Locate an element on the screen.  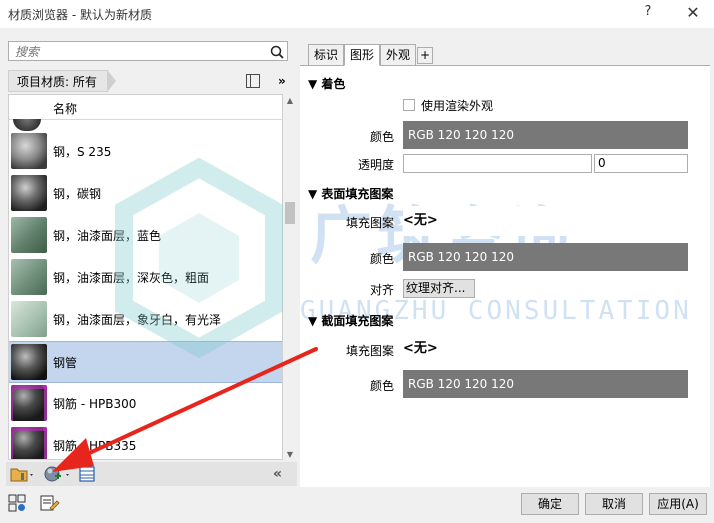
section-title: 着色 is located at coordinates (333, 84).